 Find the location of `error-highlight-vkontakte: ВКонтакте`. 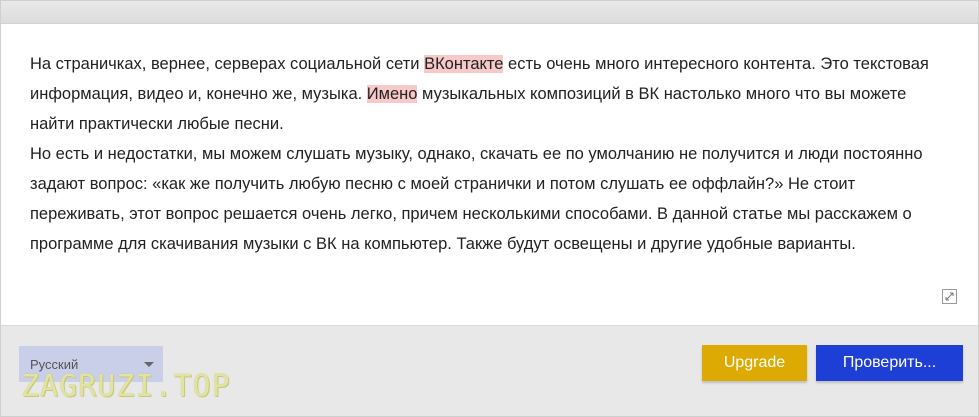

error-highlight-vkontakte: ВКонтакте is located at coordinates (464, 64).